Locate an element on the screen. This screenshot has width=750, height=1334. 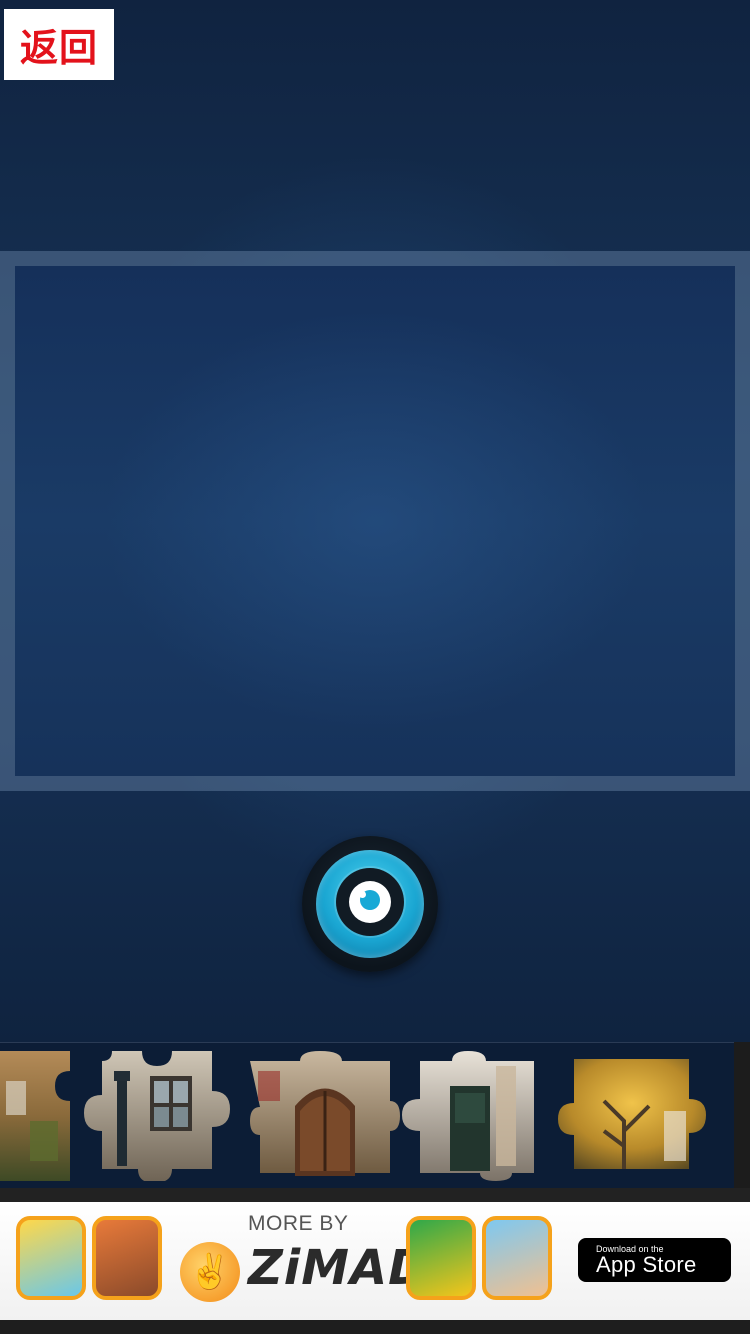
bottom-strip is located at coordinates (375, 1327).